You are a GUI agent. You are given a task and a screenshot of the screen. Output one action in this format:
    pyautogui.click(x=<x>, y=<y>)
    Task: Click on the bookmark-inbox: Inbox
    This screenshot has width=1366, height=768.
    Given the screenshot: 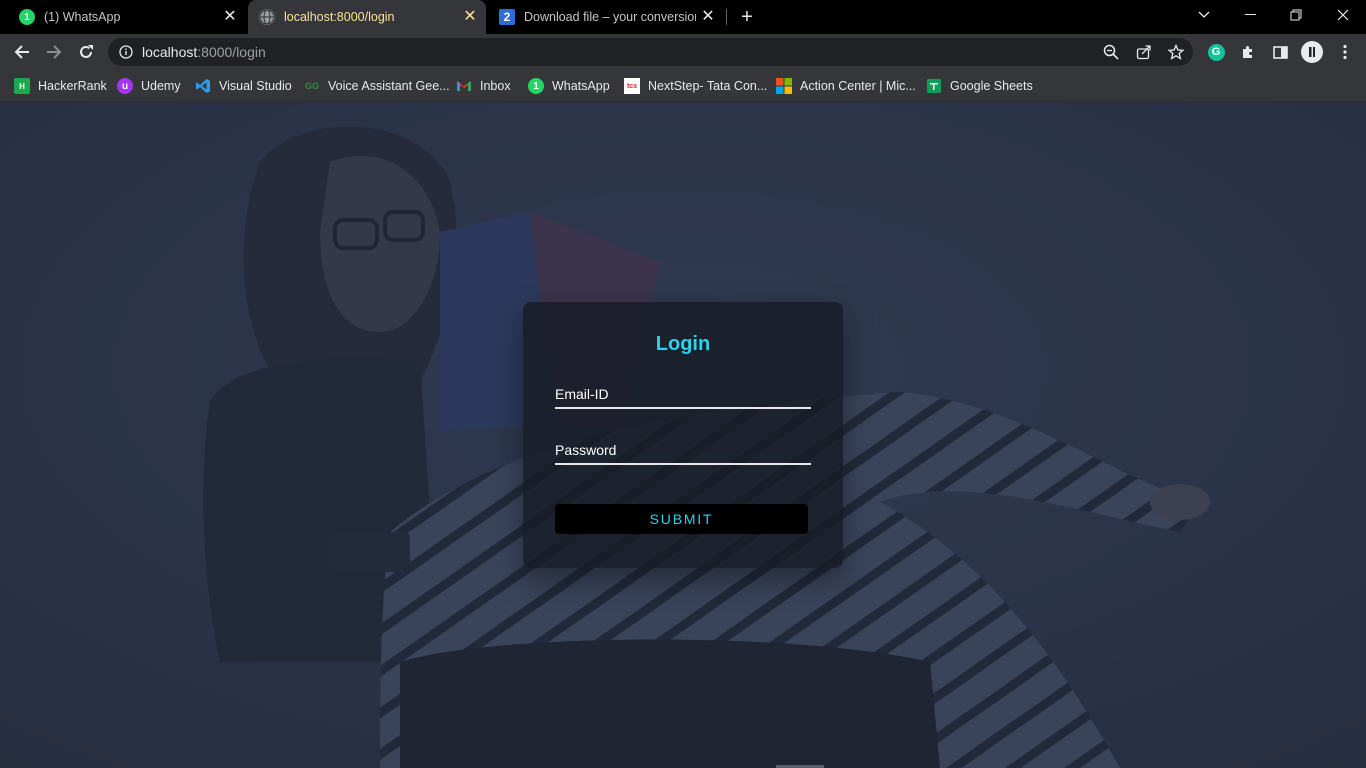 What is the action you would take?
    pyautogui.click(x=483, y=86)
    